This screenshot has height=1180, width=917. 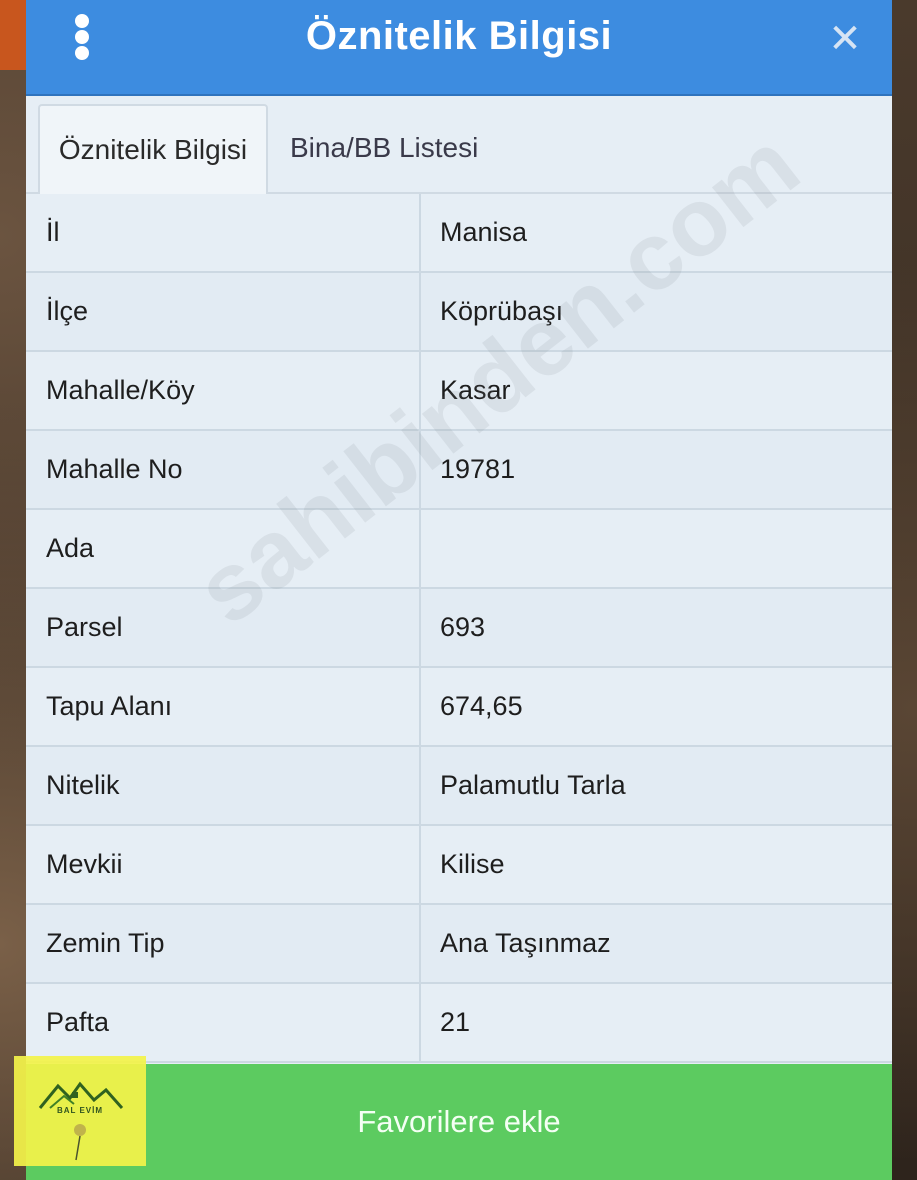 I want to click on row-label: Tapu Alanı, so click(x=109, y=706).